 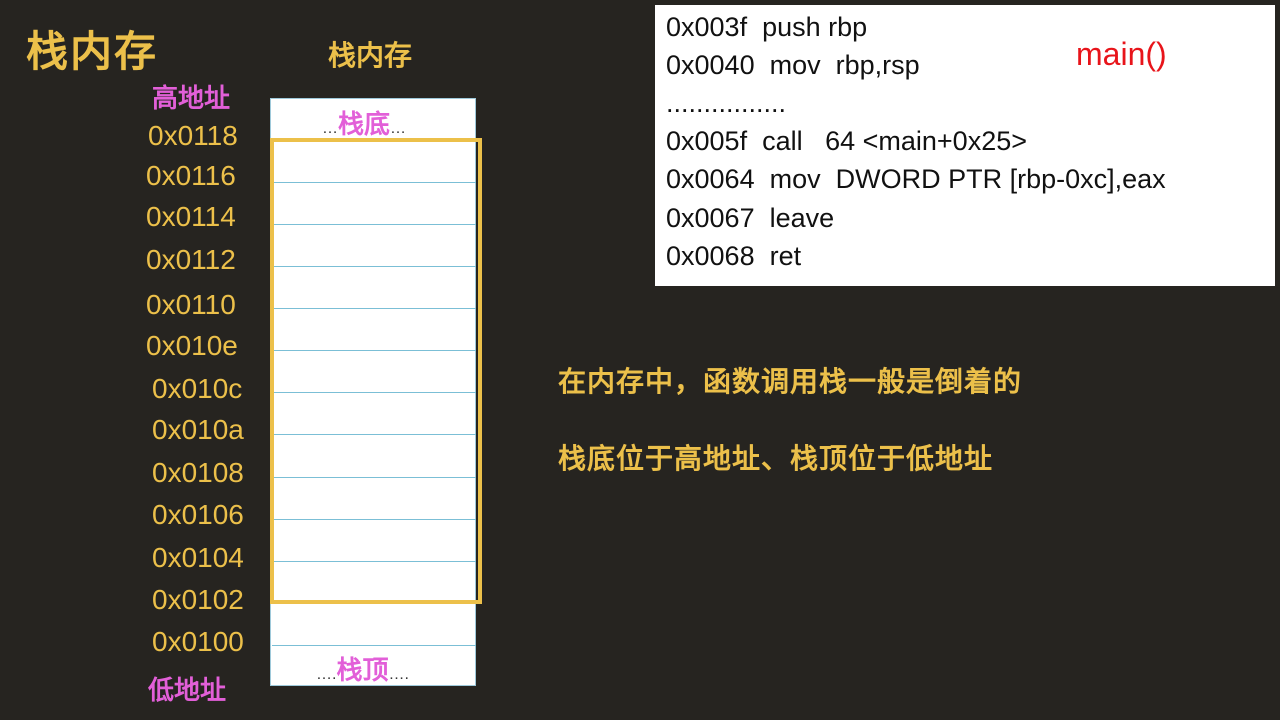 I want to click on stack-top-cell: ….栈顶…., so click(x=362, y=668).